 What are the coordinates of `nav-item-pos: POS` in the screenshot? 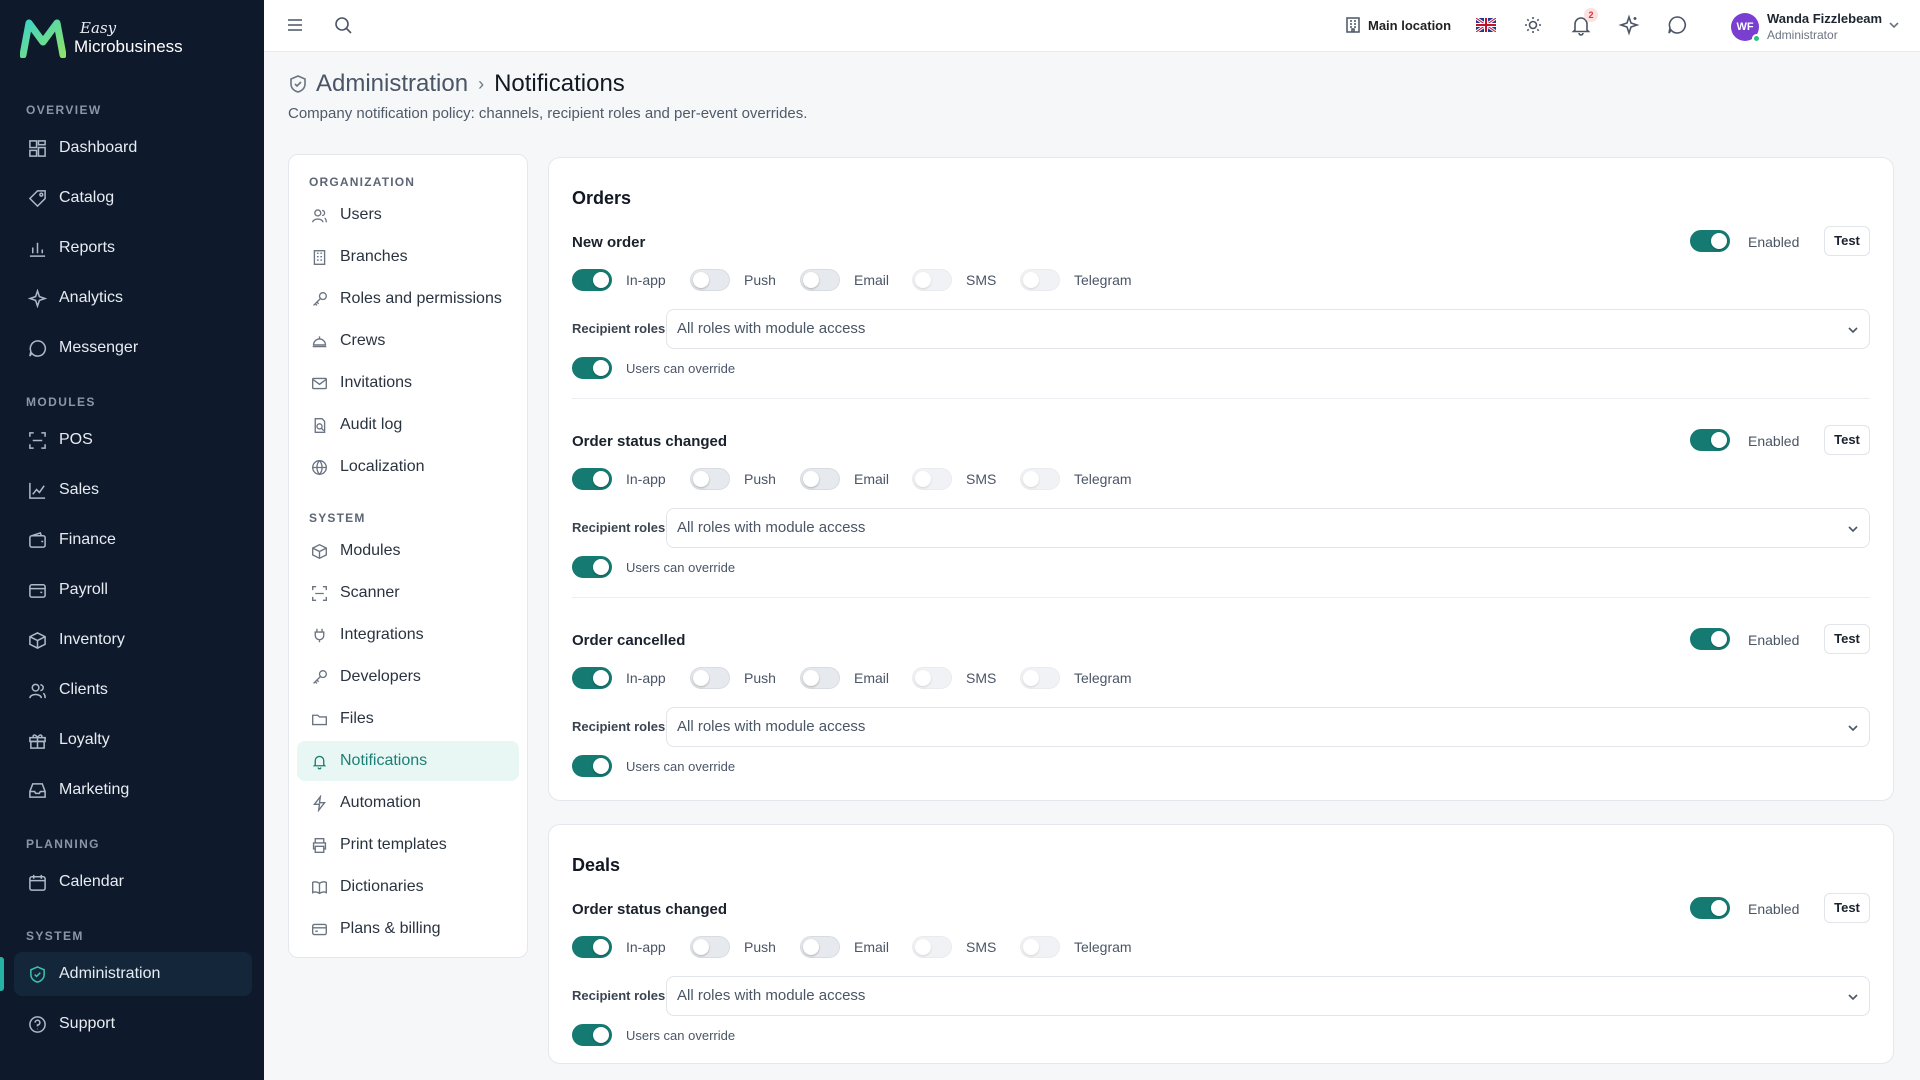 It's located at (133, 440).